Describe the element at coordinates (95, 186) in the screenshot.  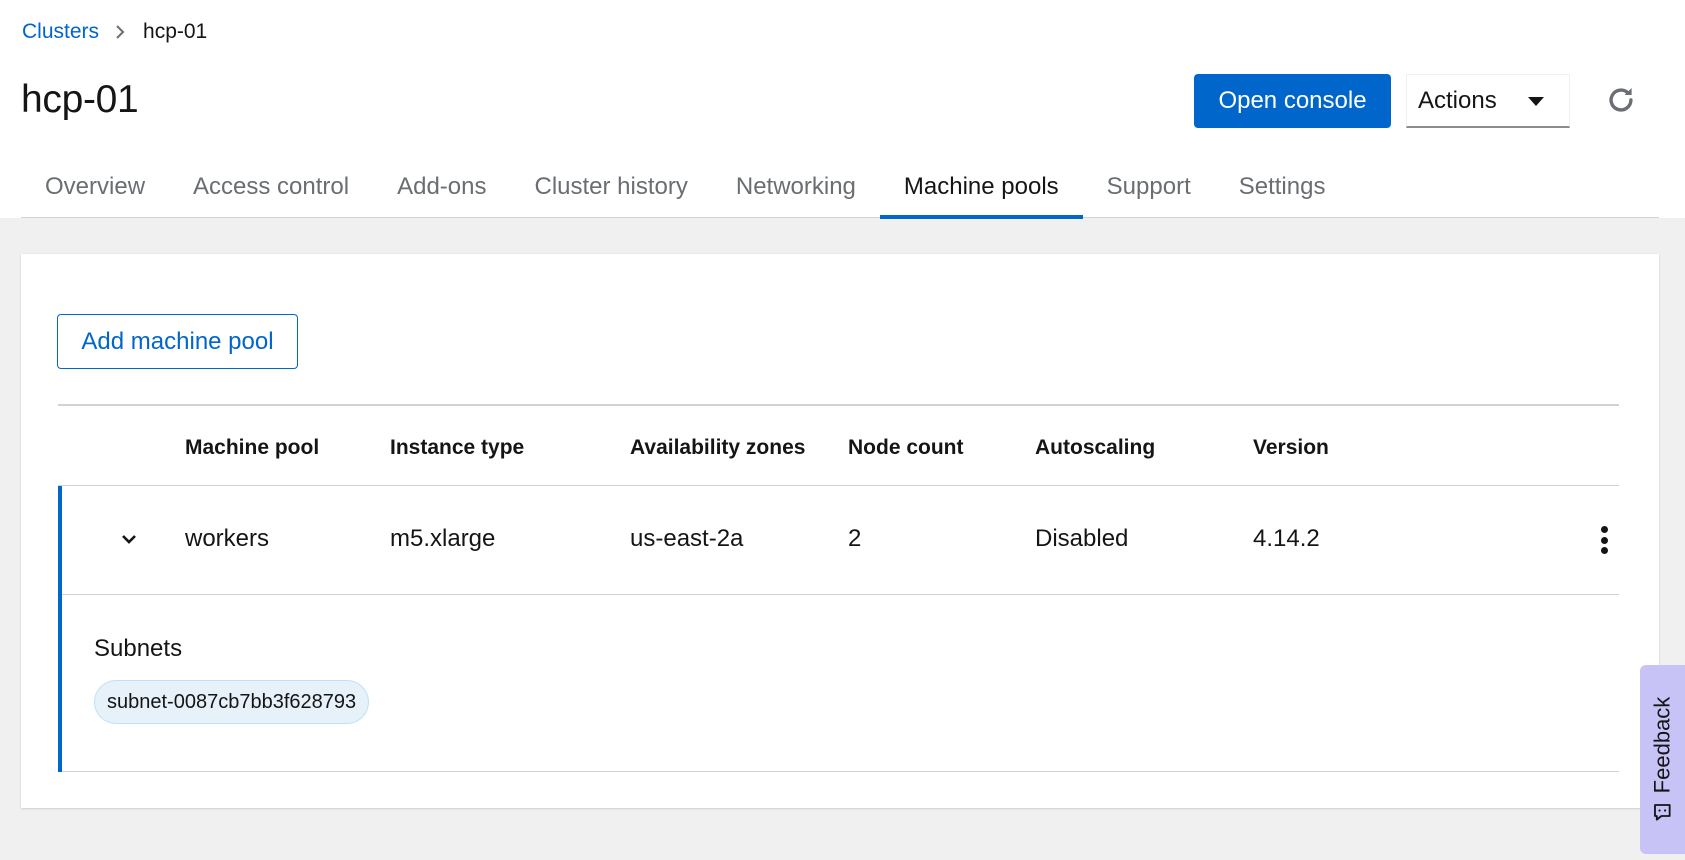
I see `tab-label: Overview` at that location.